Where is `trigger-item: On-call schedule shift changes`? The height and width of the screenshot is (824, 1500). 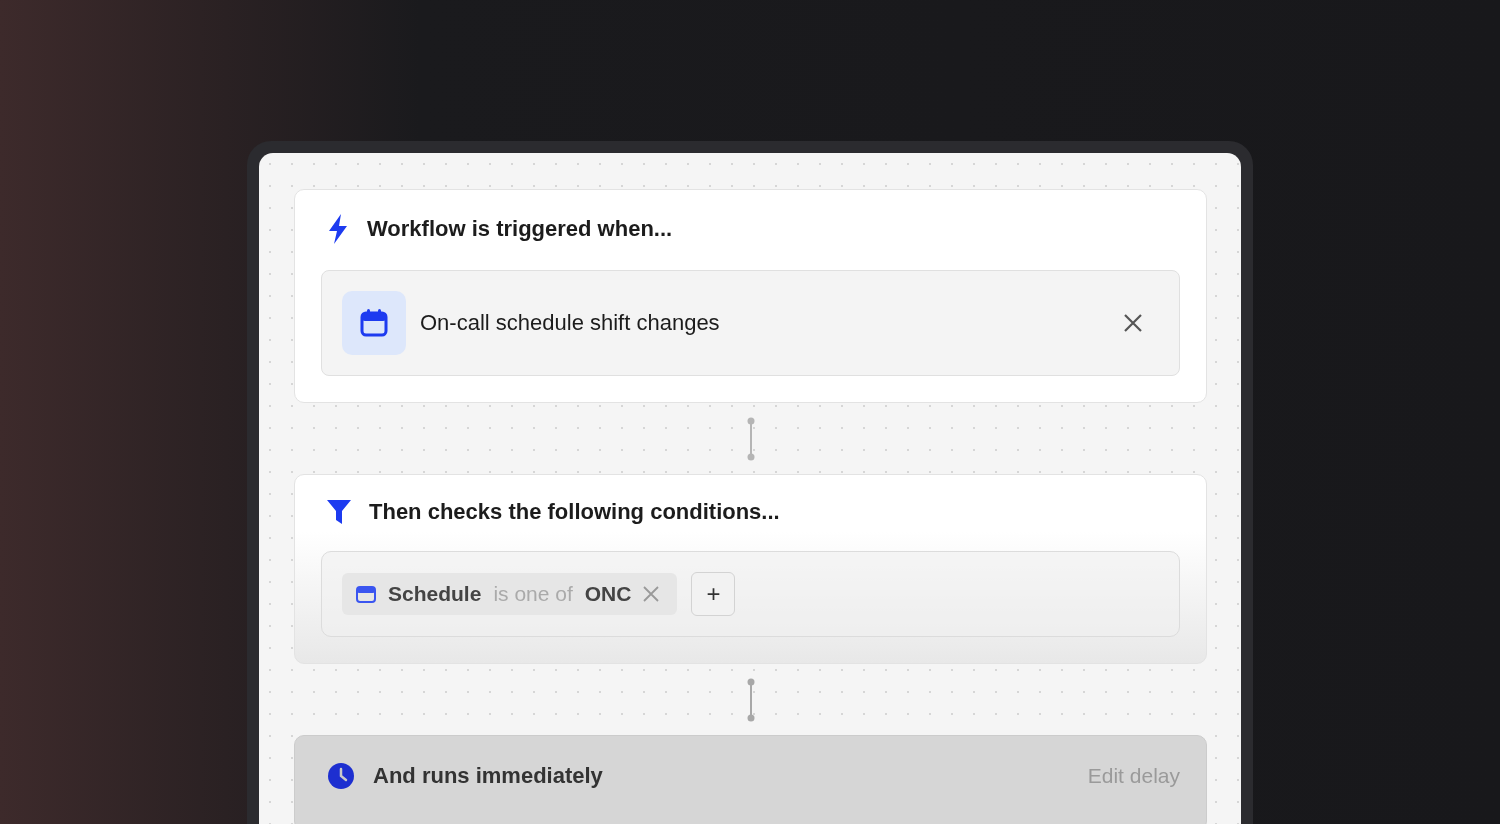
trigger-item: On-call schedule shift changes is located at coordinates (750, 323).